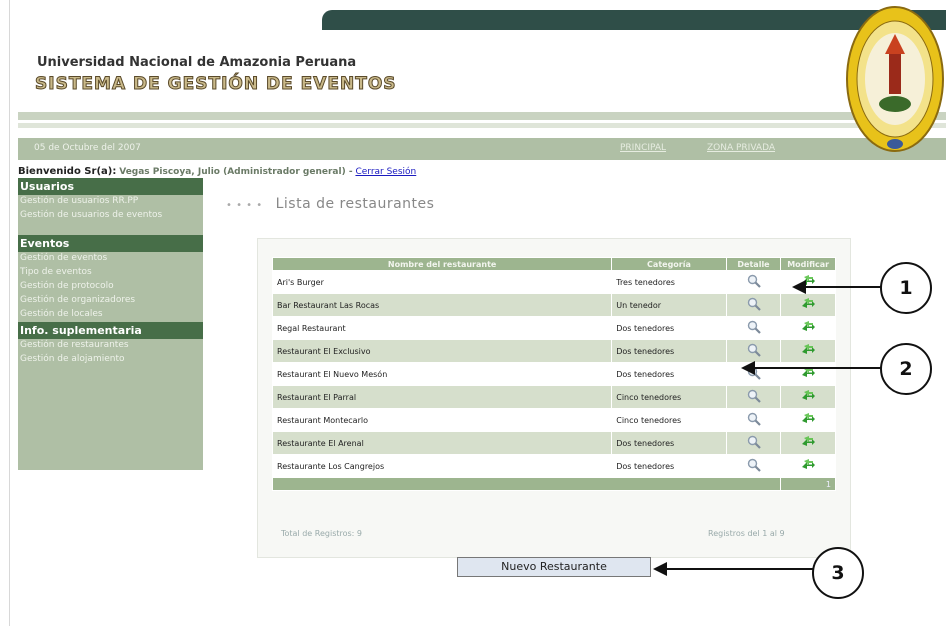  What do you see at coordinates (110, 287) in the screenshot?
I see `sidebar-item-protocolo: Gestión de protocolo` at bounding box center [110, 287].